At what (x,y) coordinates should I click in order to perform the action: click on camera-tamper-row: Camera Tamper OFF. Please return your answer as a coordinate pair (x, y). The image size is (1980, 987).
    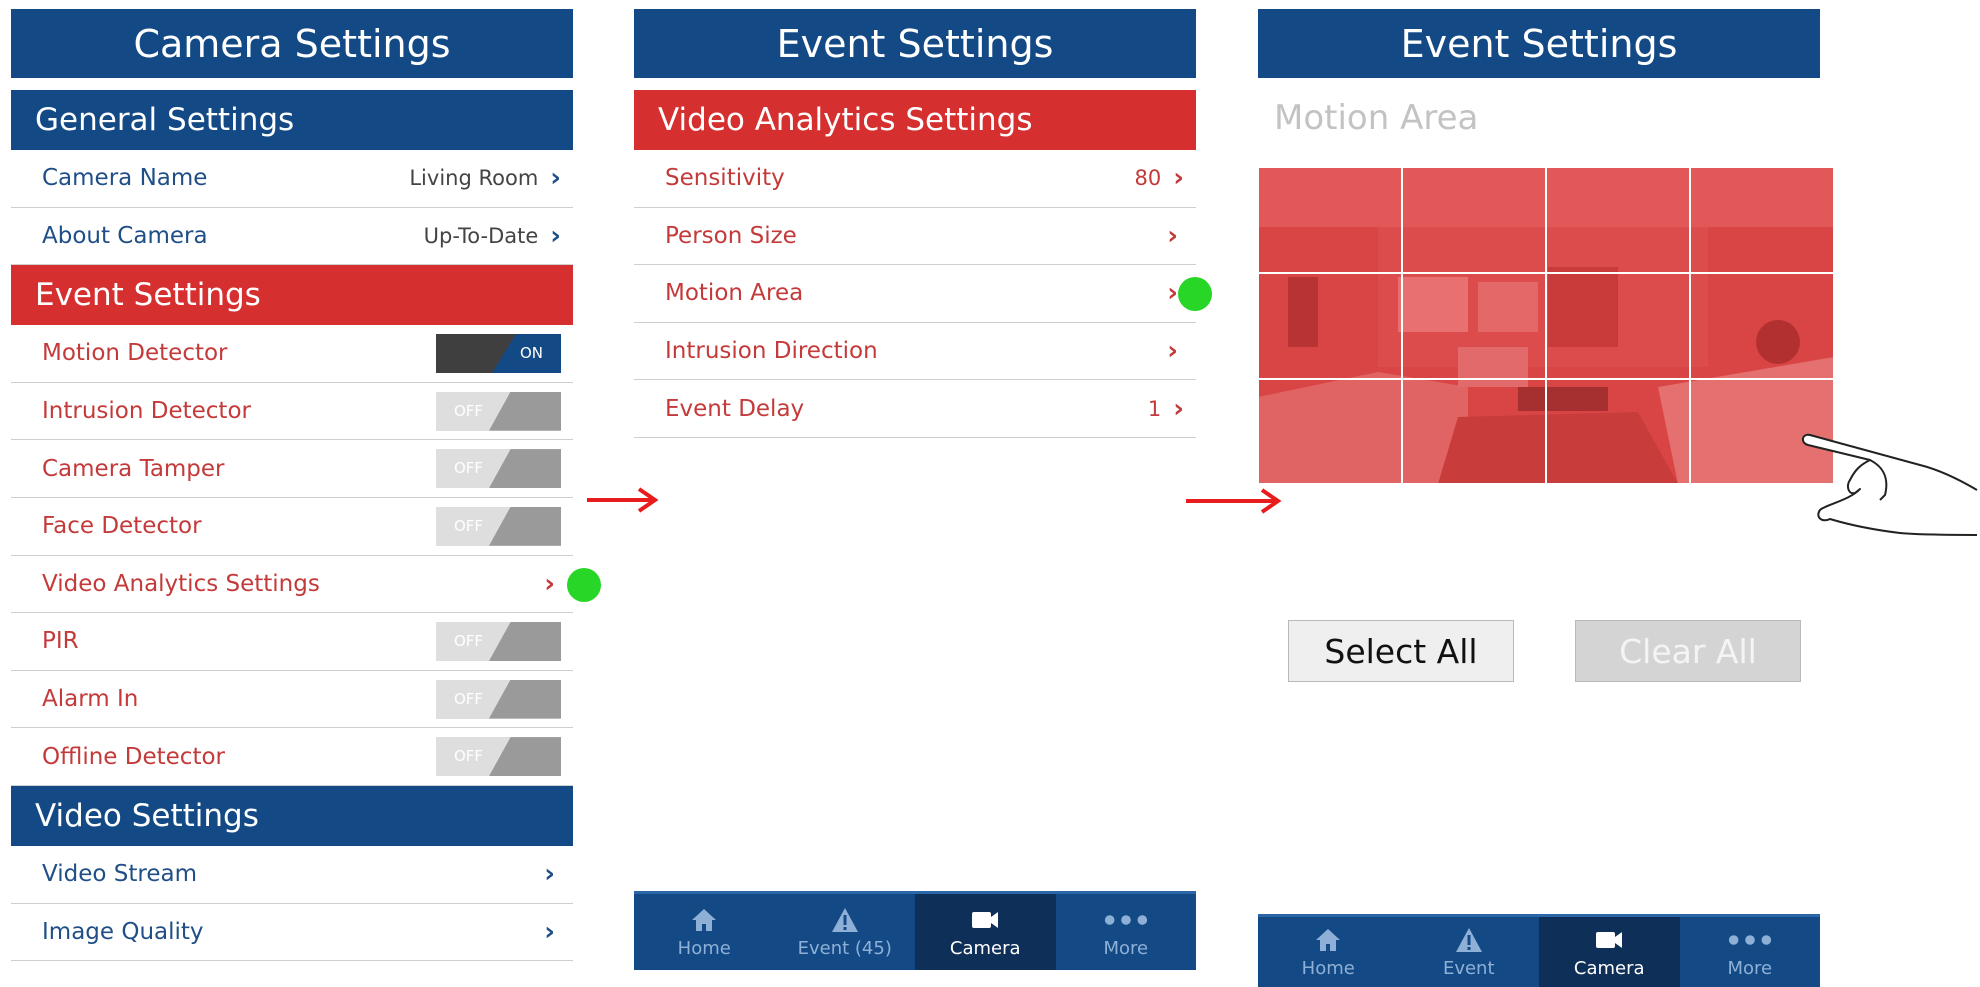
    Looking at the image, I should click on (292, 469).